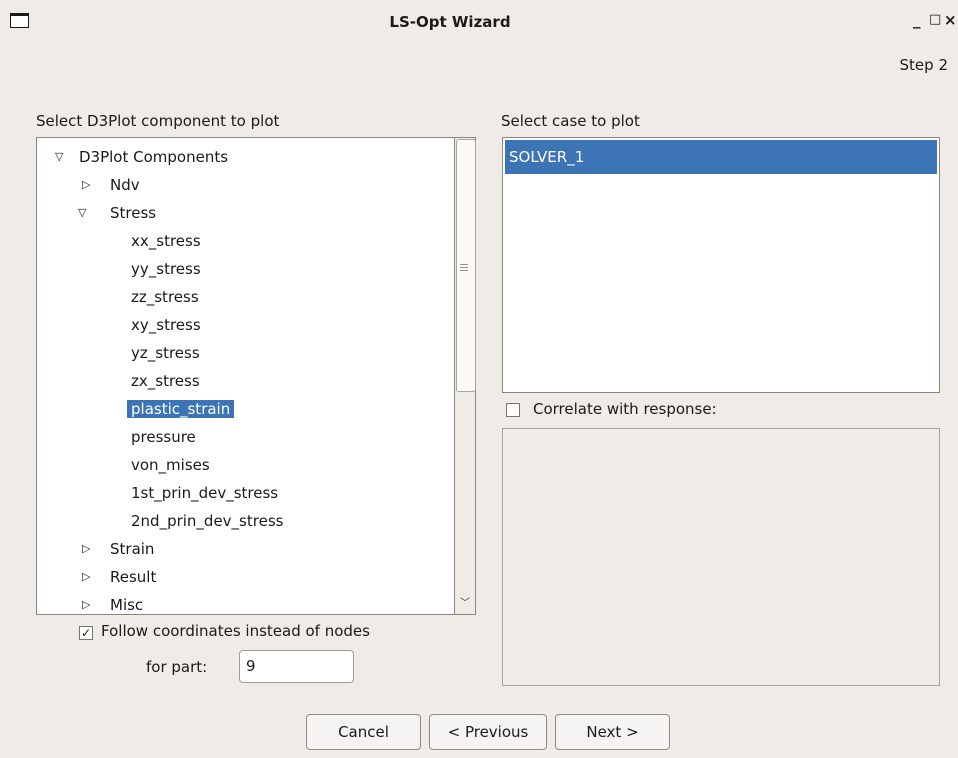  What do you see at coordinates (235, 631) in the screenshot?
I see `follow-coordinates-label: Follow coordinates instead of nodes` at bounding box center [235, 631].